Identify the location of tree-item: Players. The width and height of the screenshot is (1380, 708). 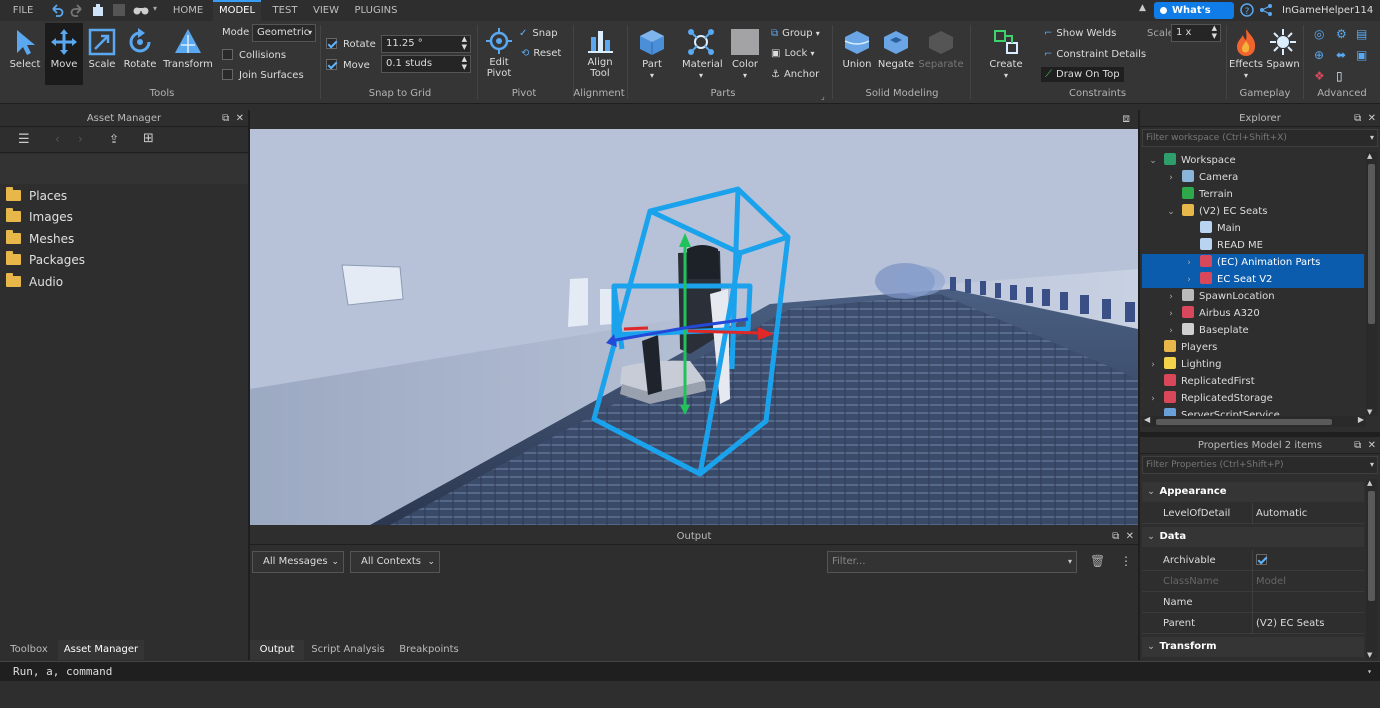
(1253, 347).